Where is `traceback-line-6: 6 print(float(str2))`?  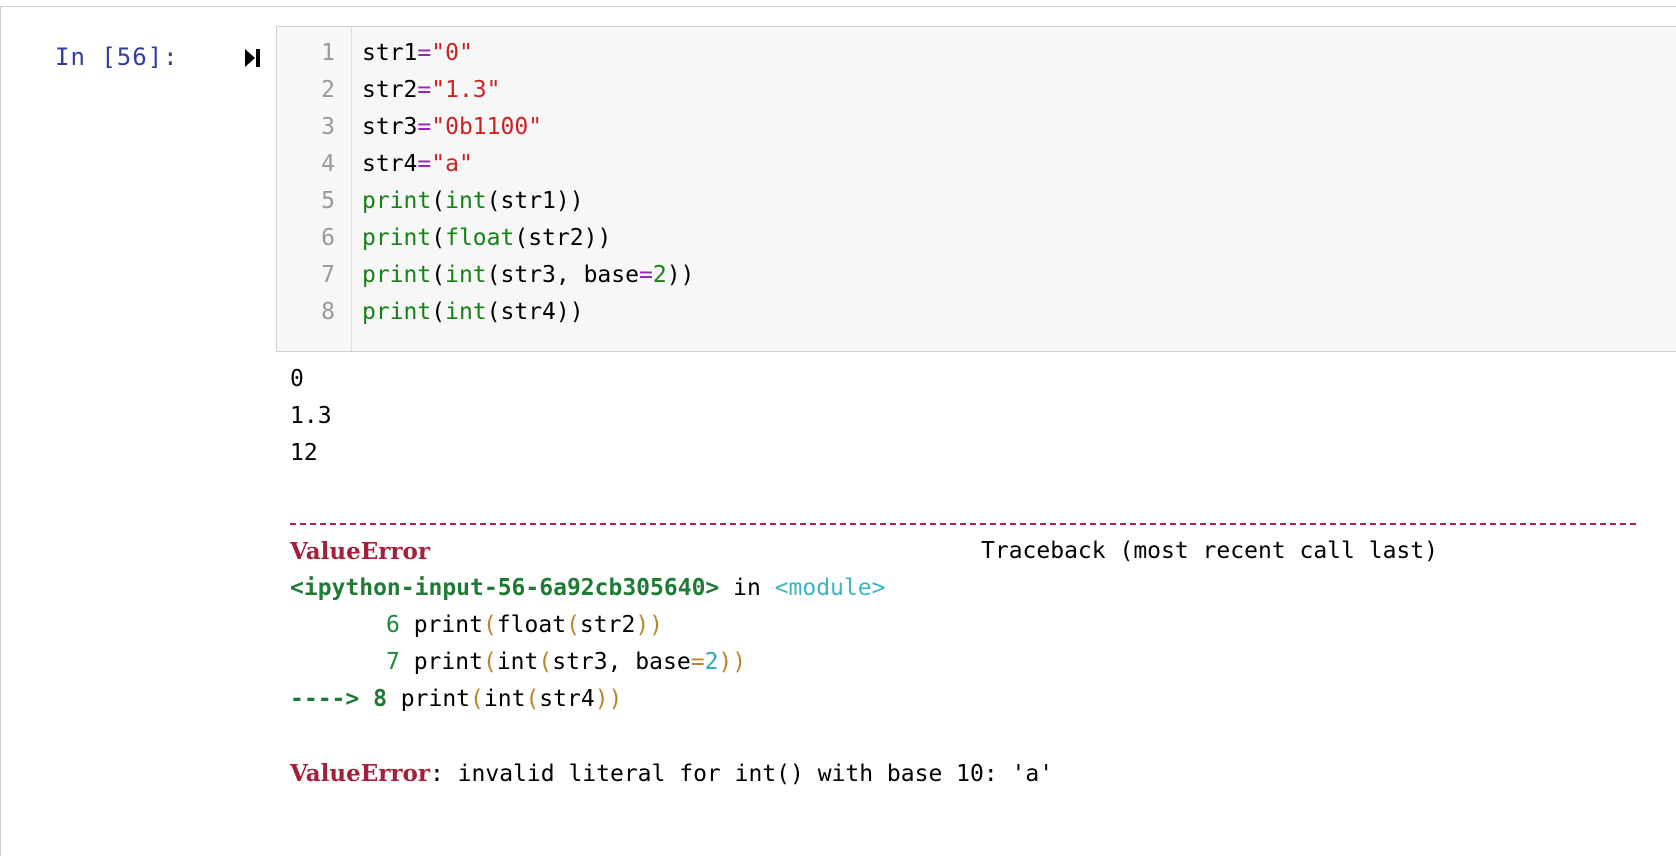 traceback-line-6: 6 print(float(str2)) is located at coordinates (524, 625).